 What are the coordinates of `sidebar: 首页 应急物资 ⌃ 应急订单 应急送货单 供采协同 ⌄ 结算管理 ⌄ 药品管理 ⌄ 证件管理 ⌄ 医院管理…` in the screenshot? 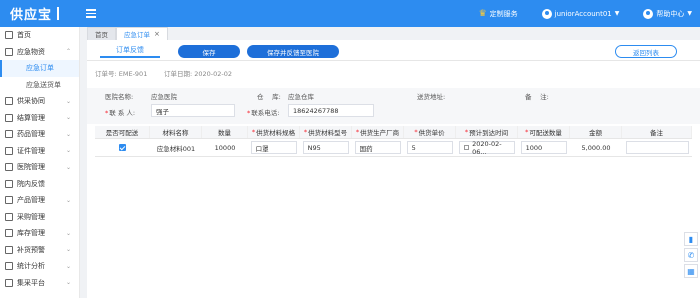 It's located at (40, 162).